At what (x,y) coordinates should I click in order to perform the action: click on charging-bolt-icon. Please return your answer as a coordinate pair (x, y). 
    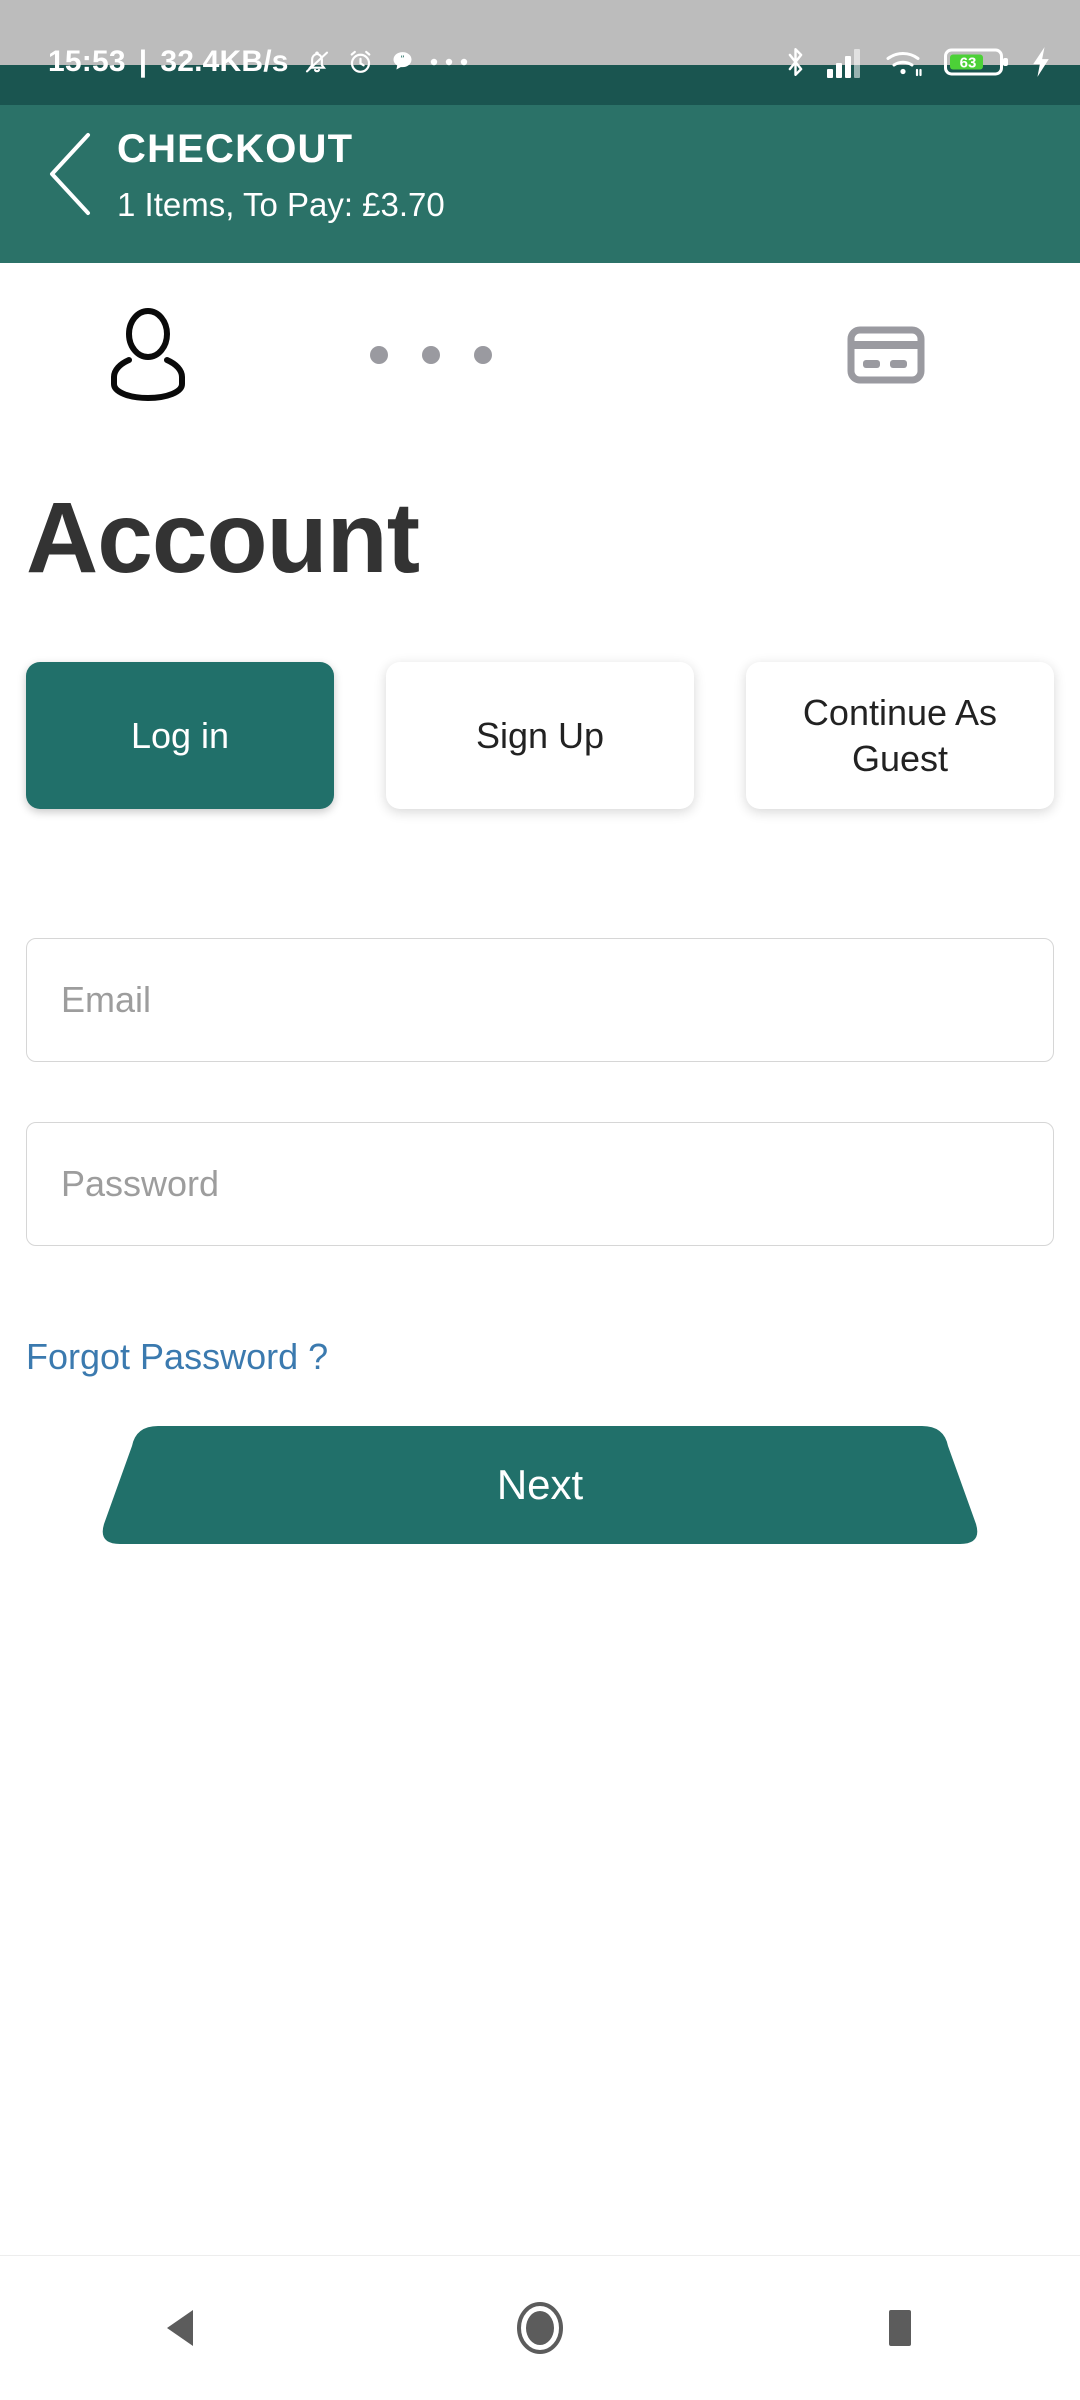
    Looking at the image, I should click on (1041, 61).